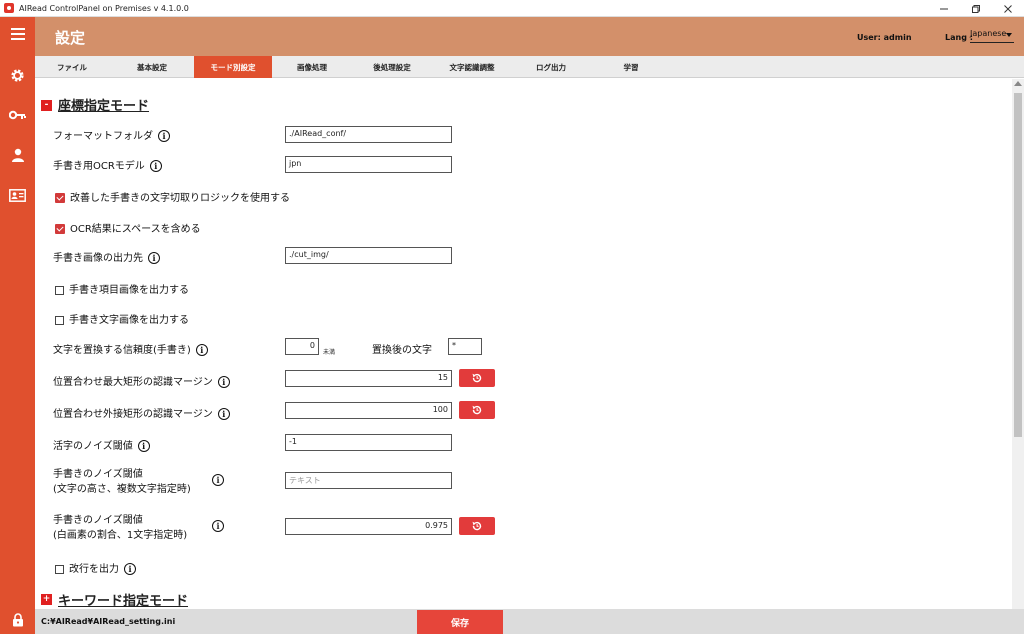  Describe the element at coordinates (392, 67) in the screenshot. I see `tab-post-processing: 後処理設定` at that location.